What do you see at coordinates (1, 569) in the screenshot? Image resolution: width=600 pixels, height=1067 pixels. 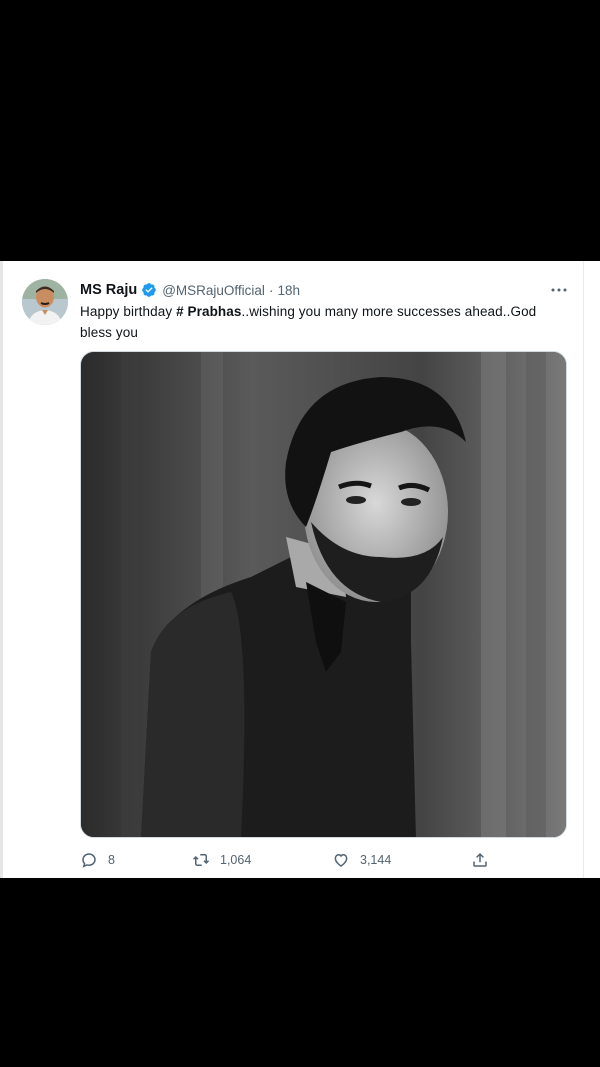 I see `card-left-edge` at bounding box center [1, 569].